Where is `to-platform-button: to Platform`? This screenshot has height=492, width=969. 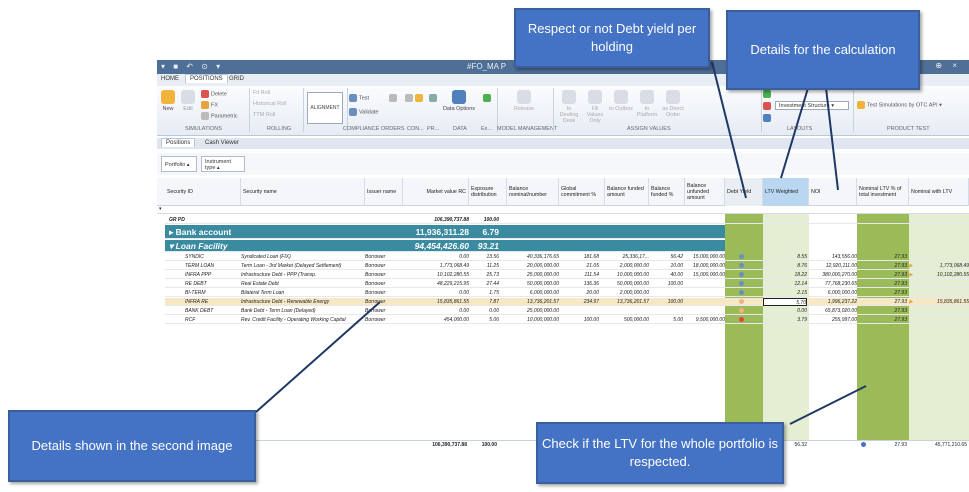 to-platform-button: to Platform is located at coordinates (647, 104).